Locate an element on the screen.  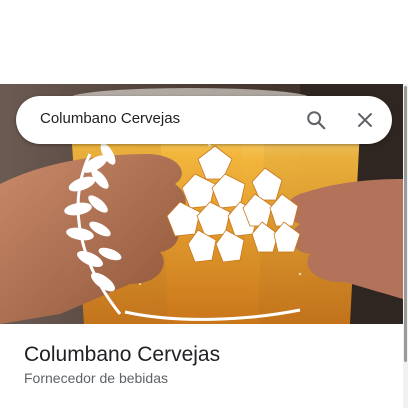
search-icon is located at coordinates (316, 120).